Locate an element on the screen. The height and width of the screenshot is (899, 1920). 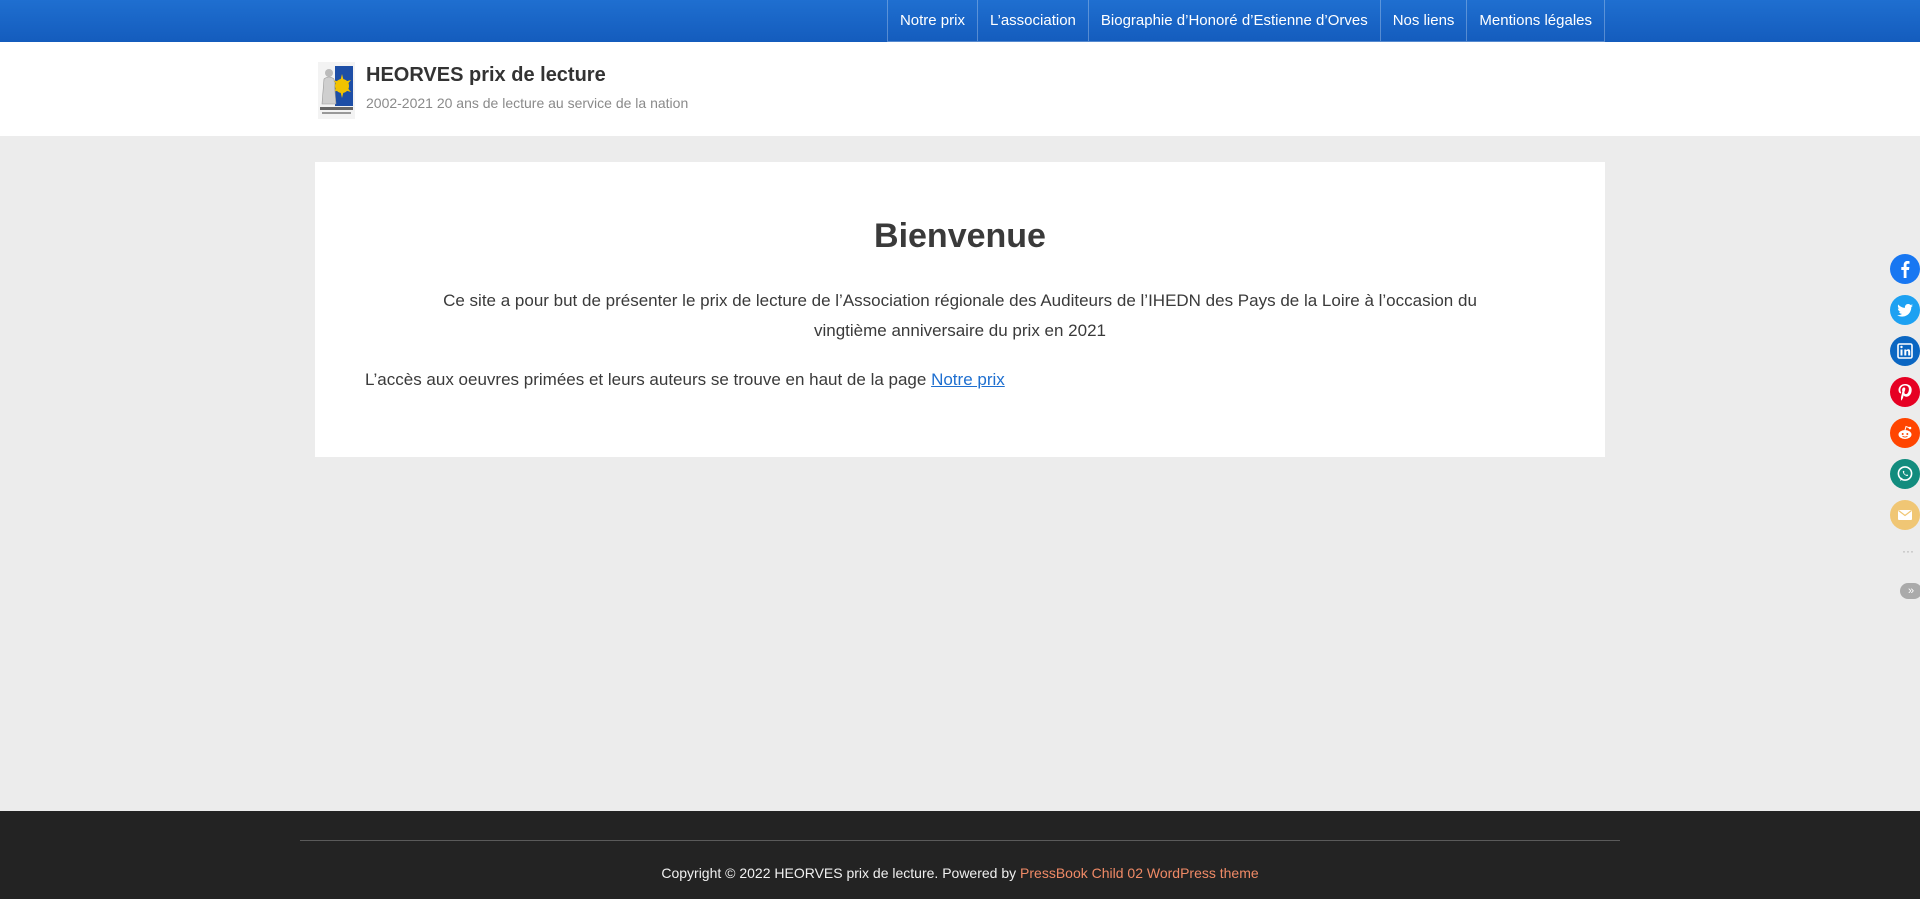
more-options-icon: ··· is located at coordinates (1908, 551).